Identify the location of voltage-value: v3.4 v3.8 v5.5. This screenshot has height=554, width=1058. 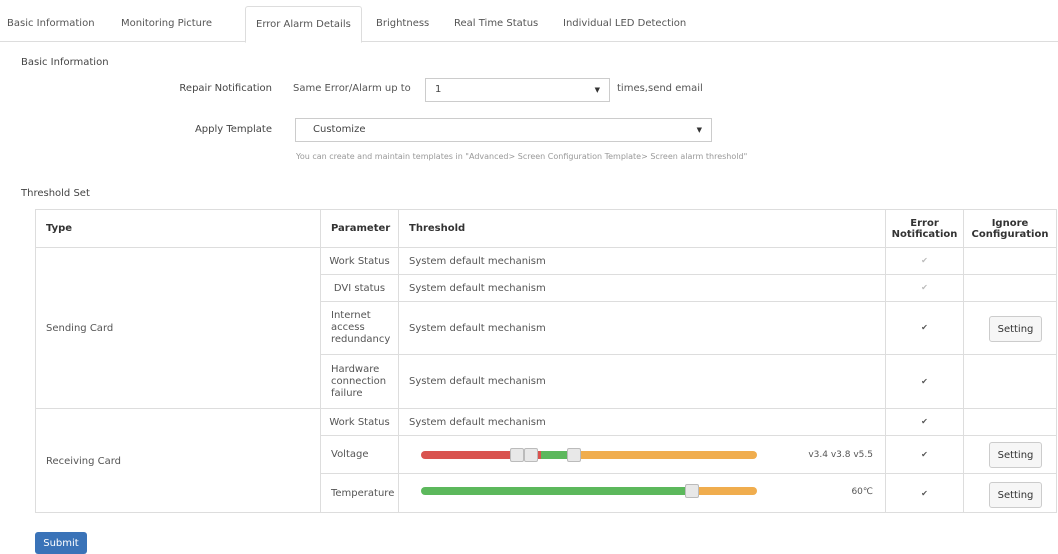
(840, 455).